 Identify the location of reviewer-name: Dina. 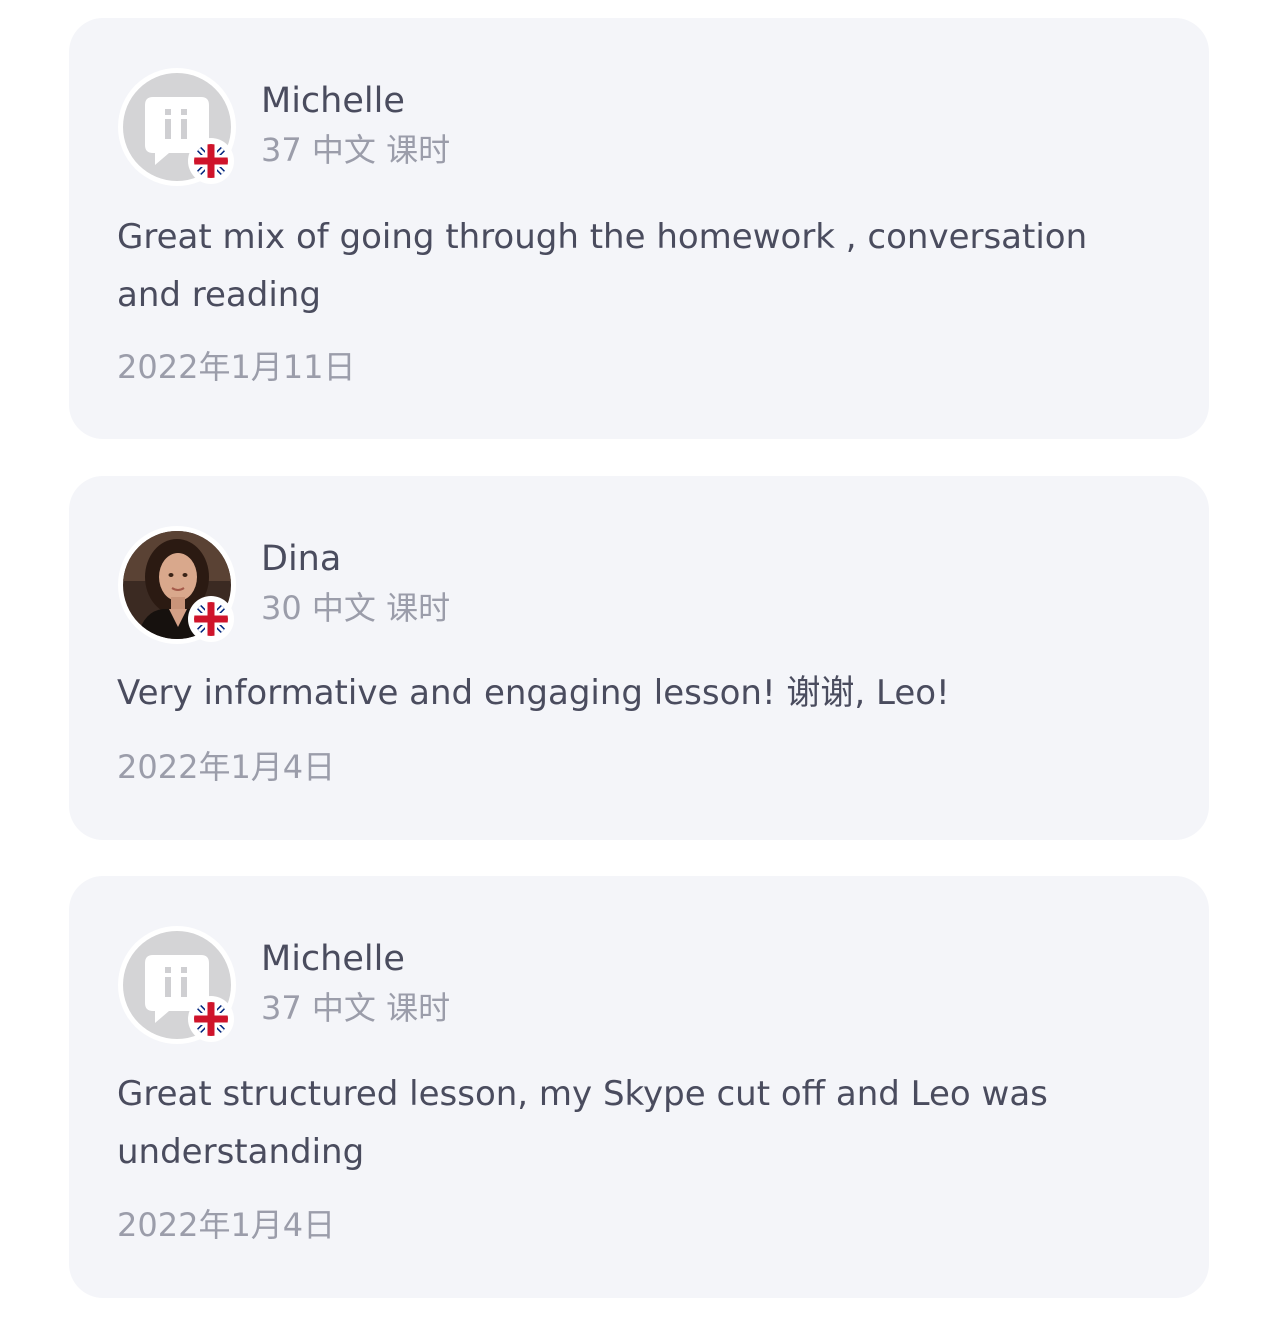
(301, 559).